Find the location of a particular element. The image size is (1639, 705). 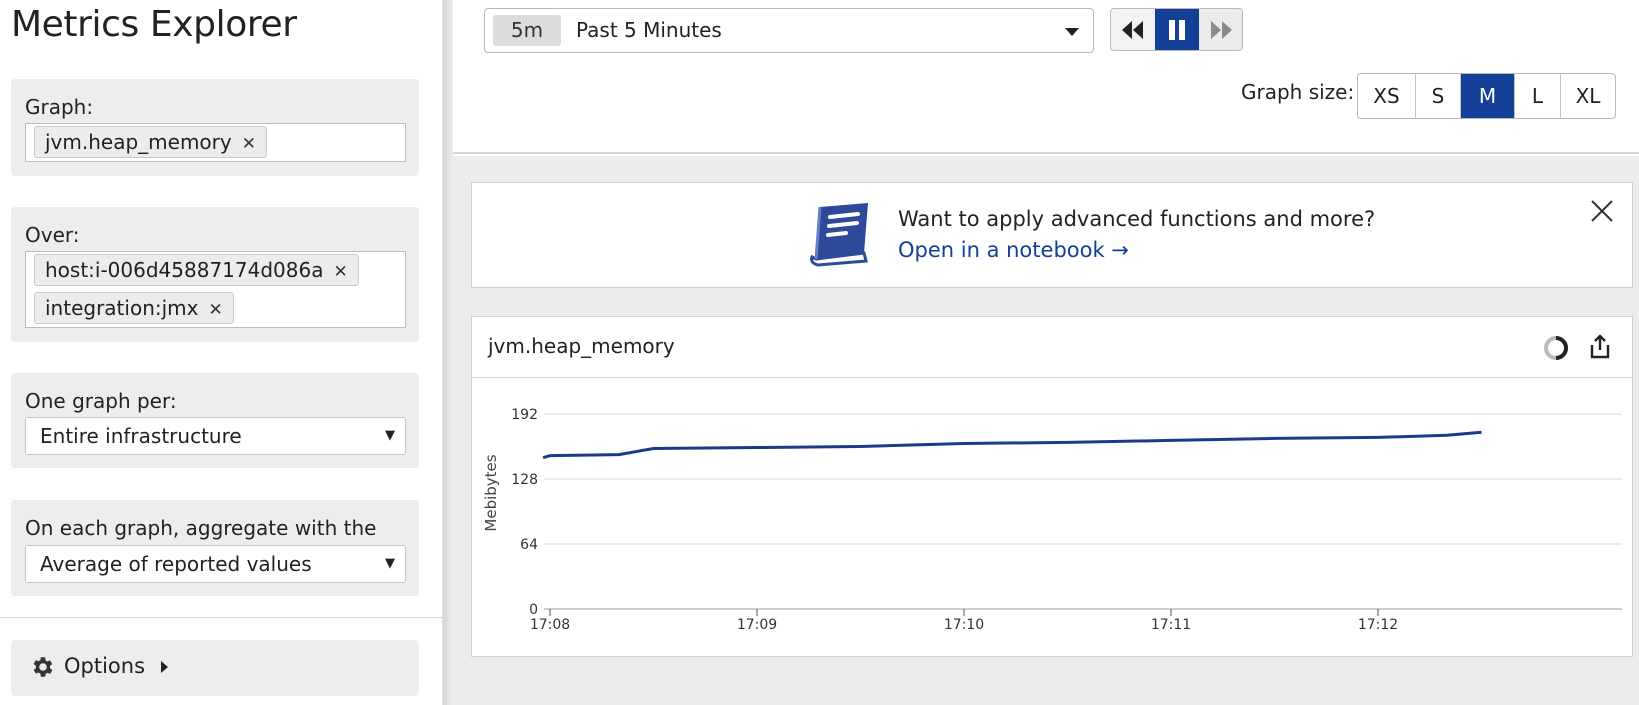

time-range-selector: 5m Past 5 Minutes is located at coordinates (789, 30).